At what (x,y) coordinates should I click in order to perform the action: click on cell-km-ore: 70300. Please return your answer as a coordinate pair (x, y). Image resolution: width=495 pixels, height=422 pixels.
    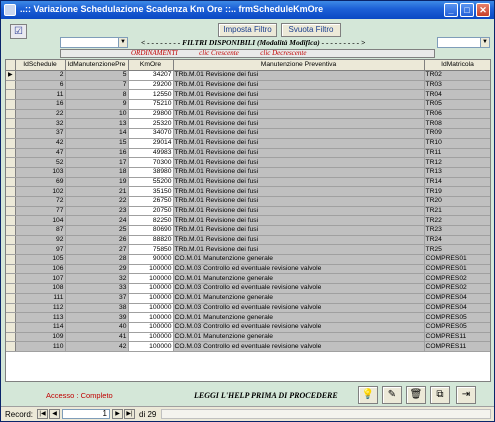
    Looking at the image, I should click on (151, 162).